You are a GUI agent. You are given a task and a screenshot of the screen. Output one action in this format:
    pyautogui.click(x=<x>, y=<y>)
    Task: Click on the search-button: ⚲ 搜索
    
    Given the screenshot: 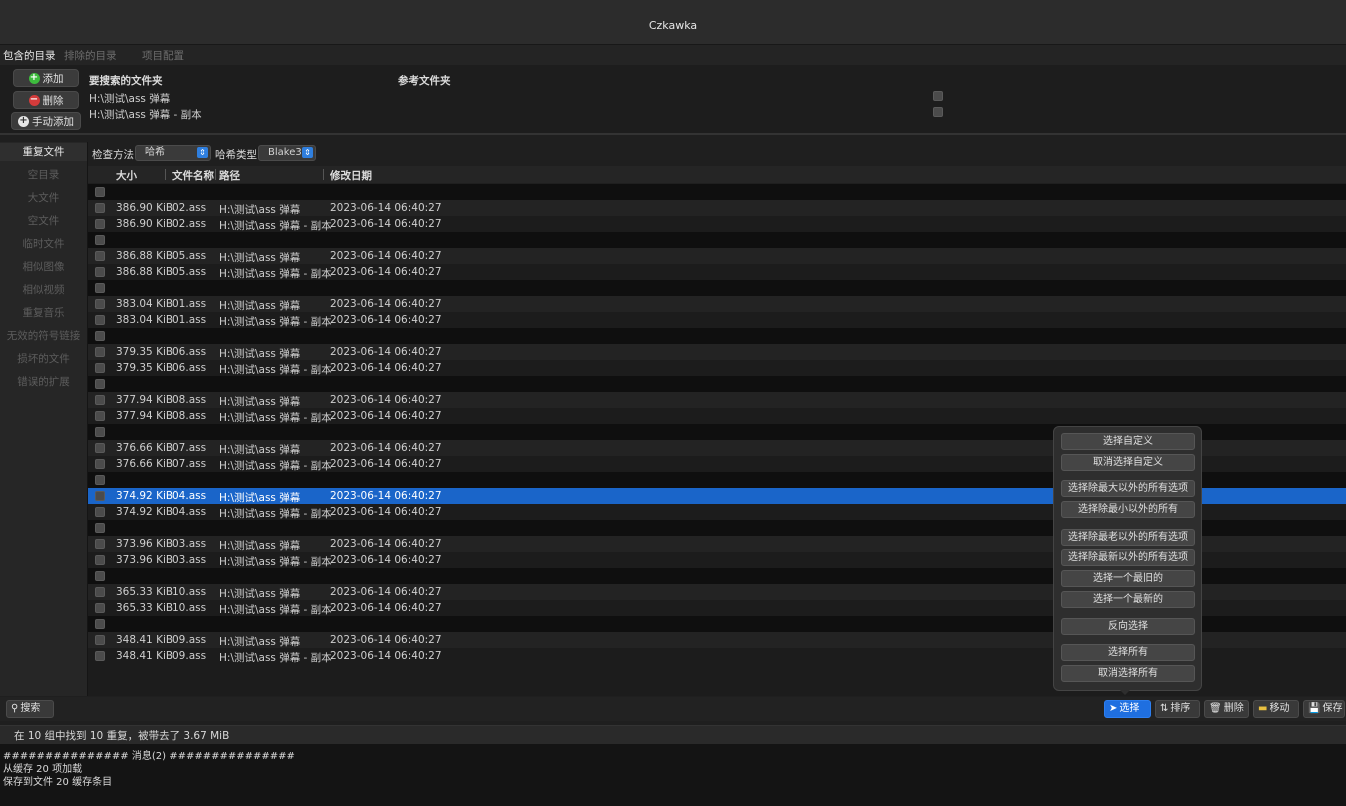 What is the action you would take?
    pyautogui.click(x=30, y=709)
    